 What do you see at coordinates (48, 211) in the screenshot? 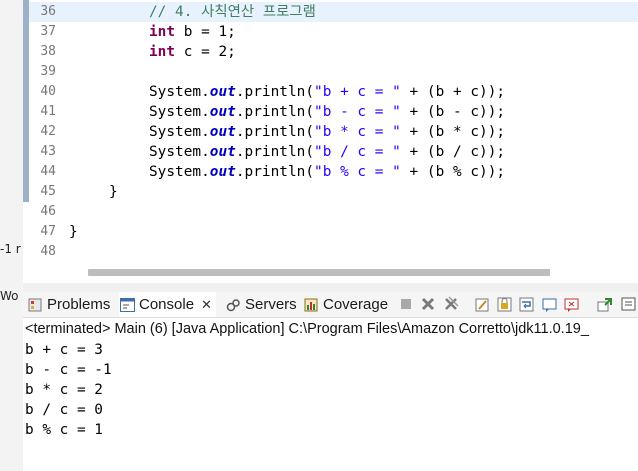
I see `line-number: 46` at bounding box center [48, 211].